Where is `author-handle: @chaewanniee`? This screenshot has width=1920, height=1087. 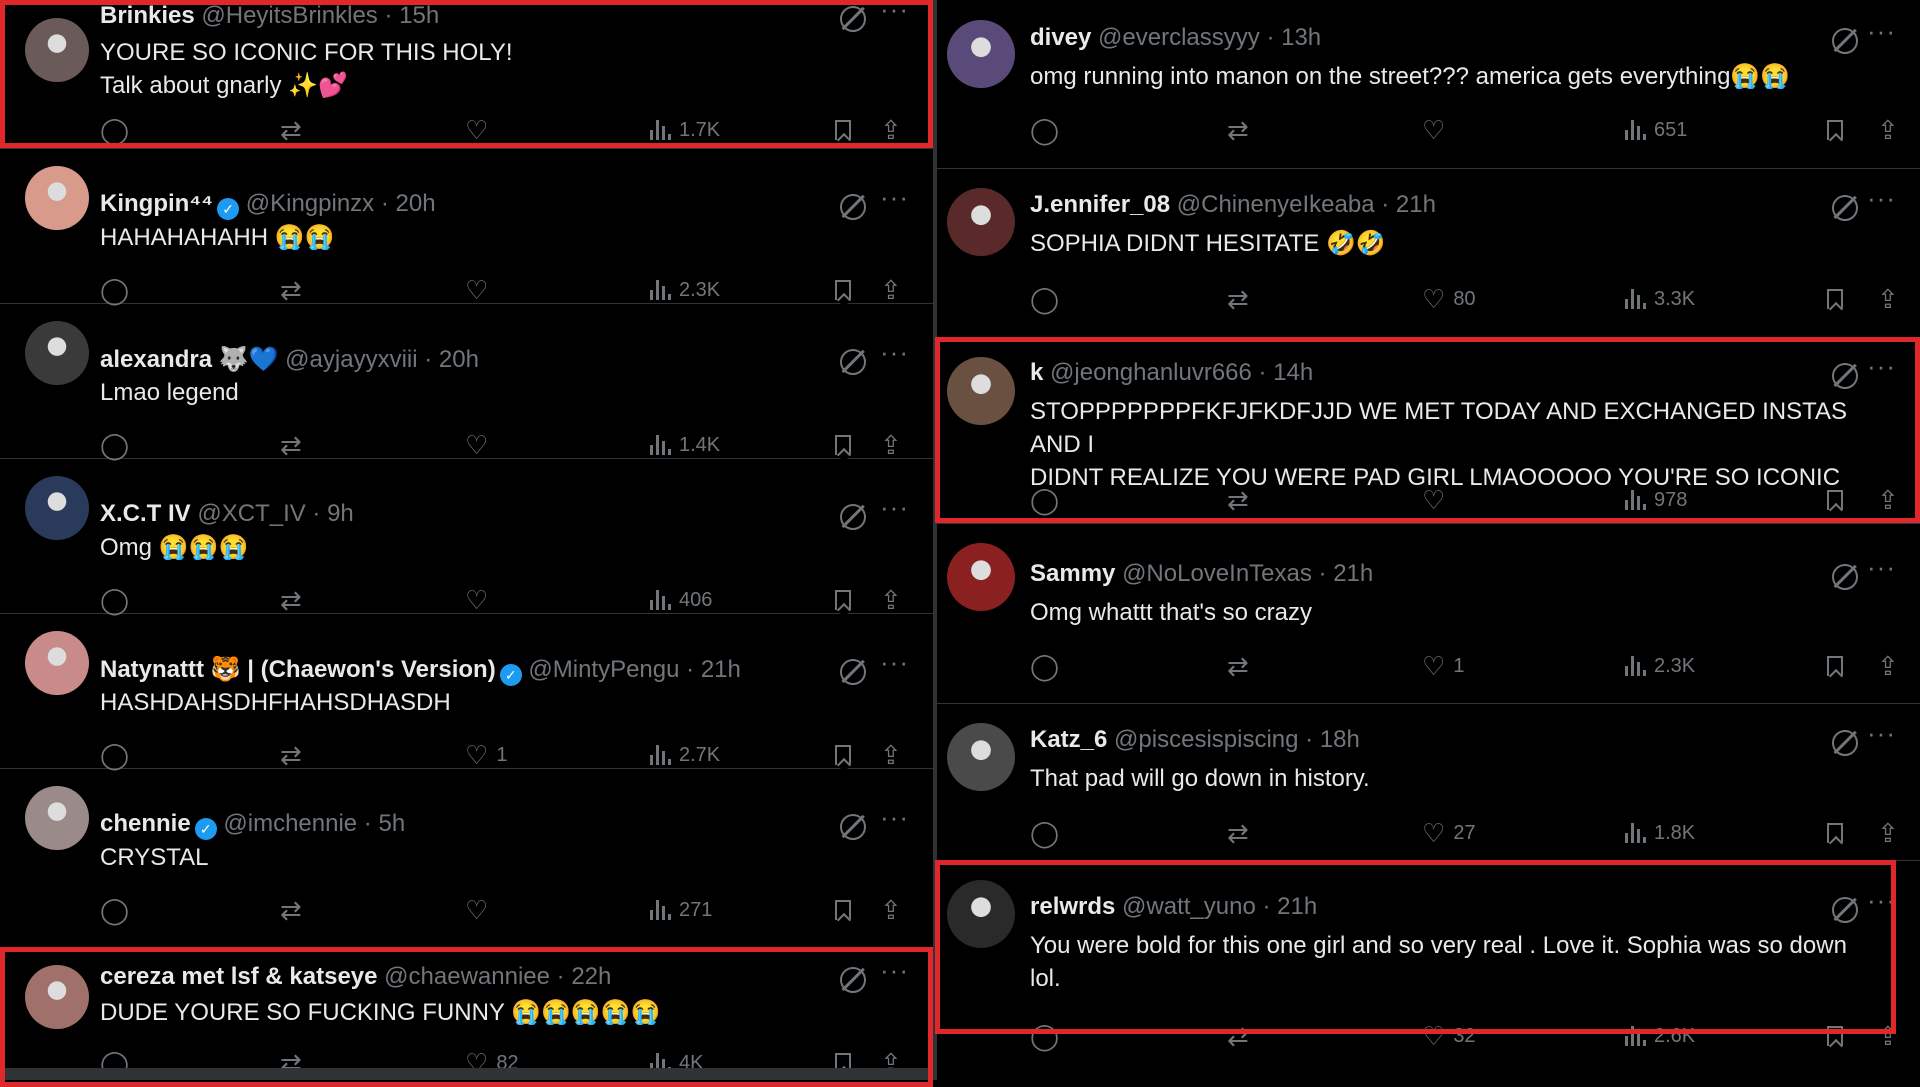
author-handle: @chaewanniee is located at coordinates (467, 976).